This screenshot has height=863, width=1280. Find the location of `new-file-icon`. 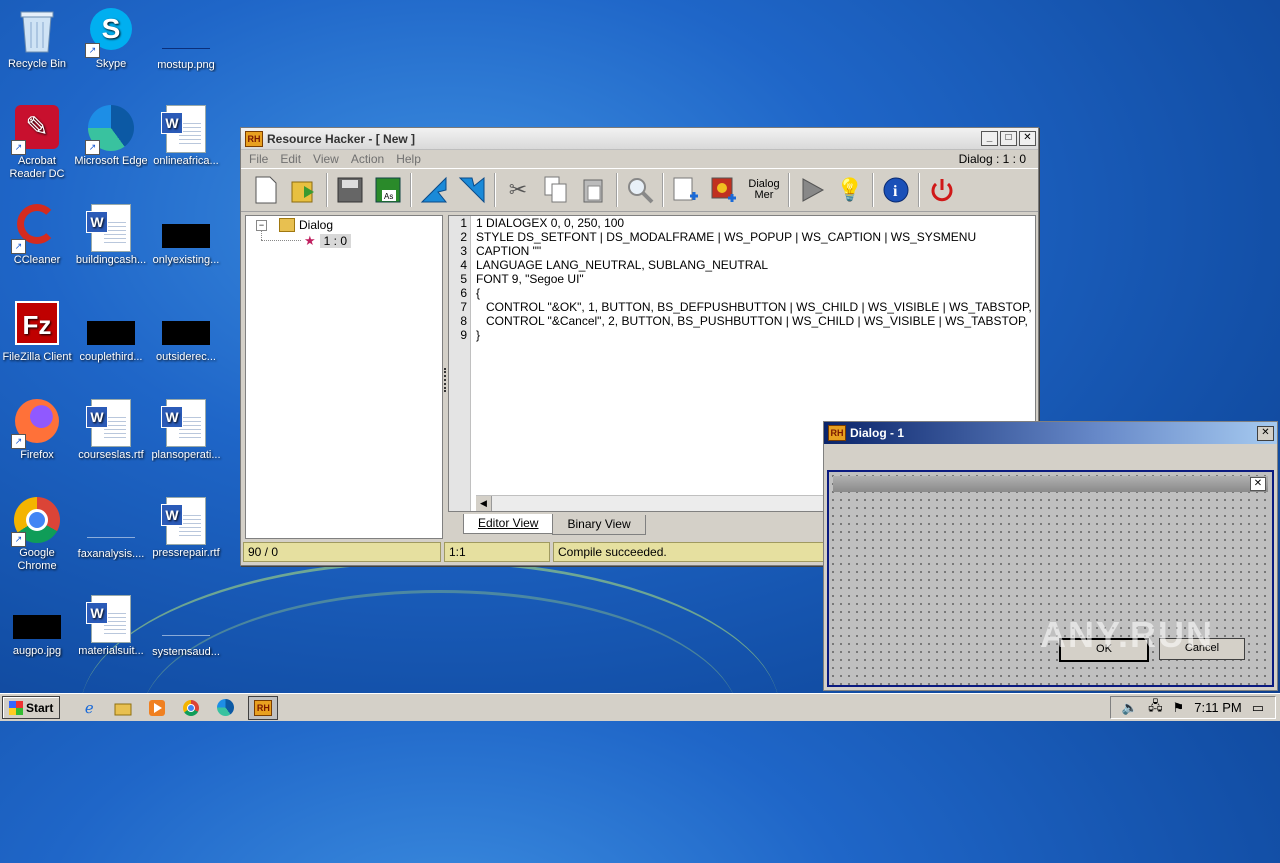

new-file-icon is located at coordinates (266, 190).